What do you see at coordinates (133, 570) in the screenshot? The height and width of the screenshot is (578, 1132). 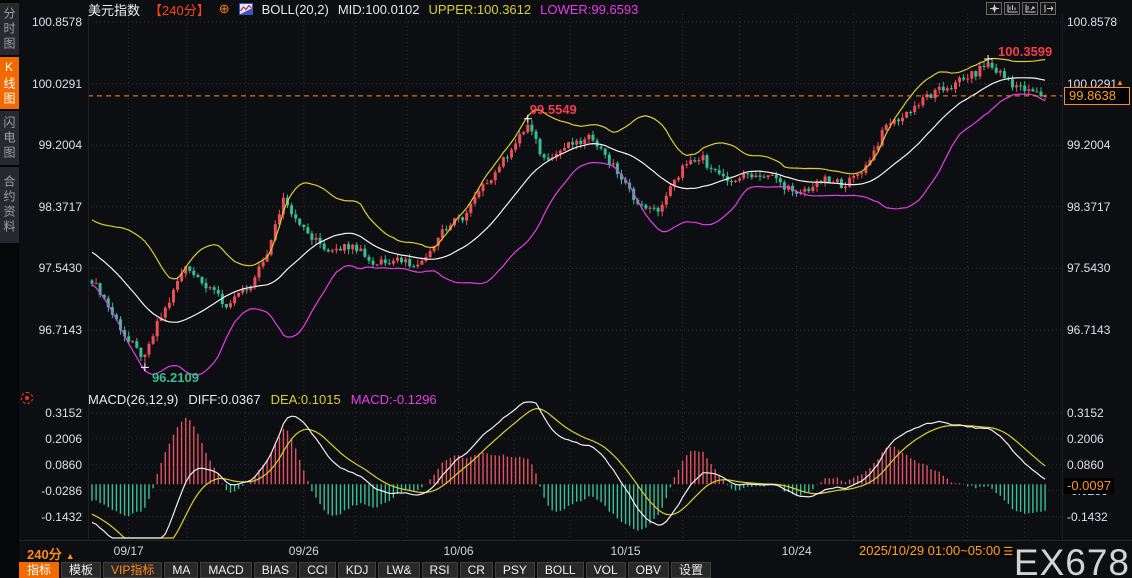 I see `toolbar-button-VIP指标: VIP指标` at bounding box center [133, 570].